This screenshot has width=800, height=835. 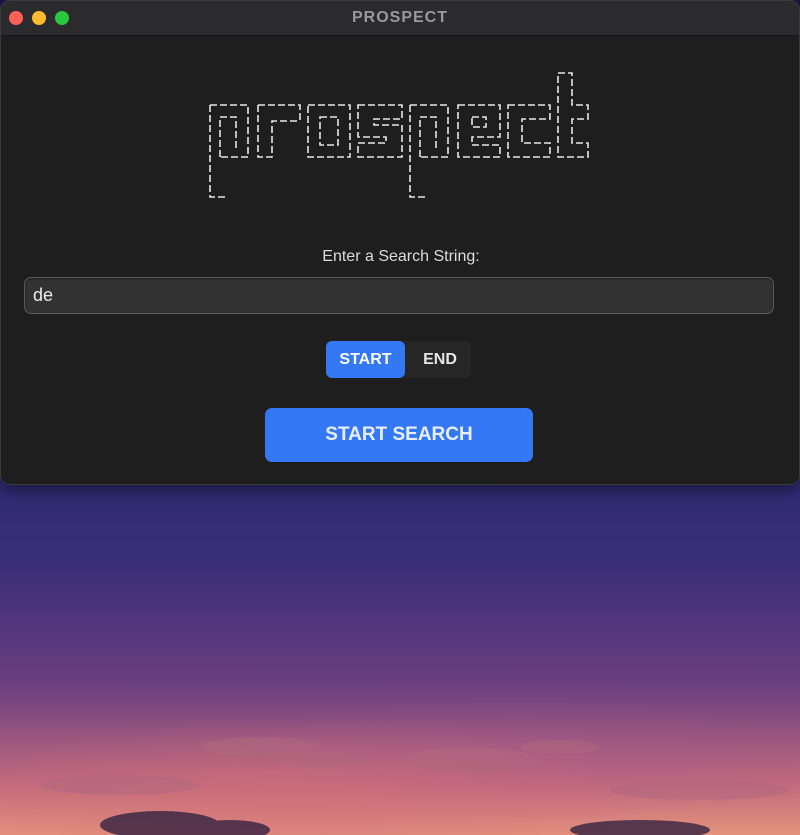 What do you see at coordinates (399, 135) in the screenshot?
I see `app-logo: prospect` at bounding box center [399, 135].